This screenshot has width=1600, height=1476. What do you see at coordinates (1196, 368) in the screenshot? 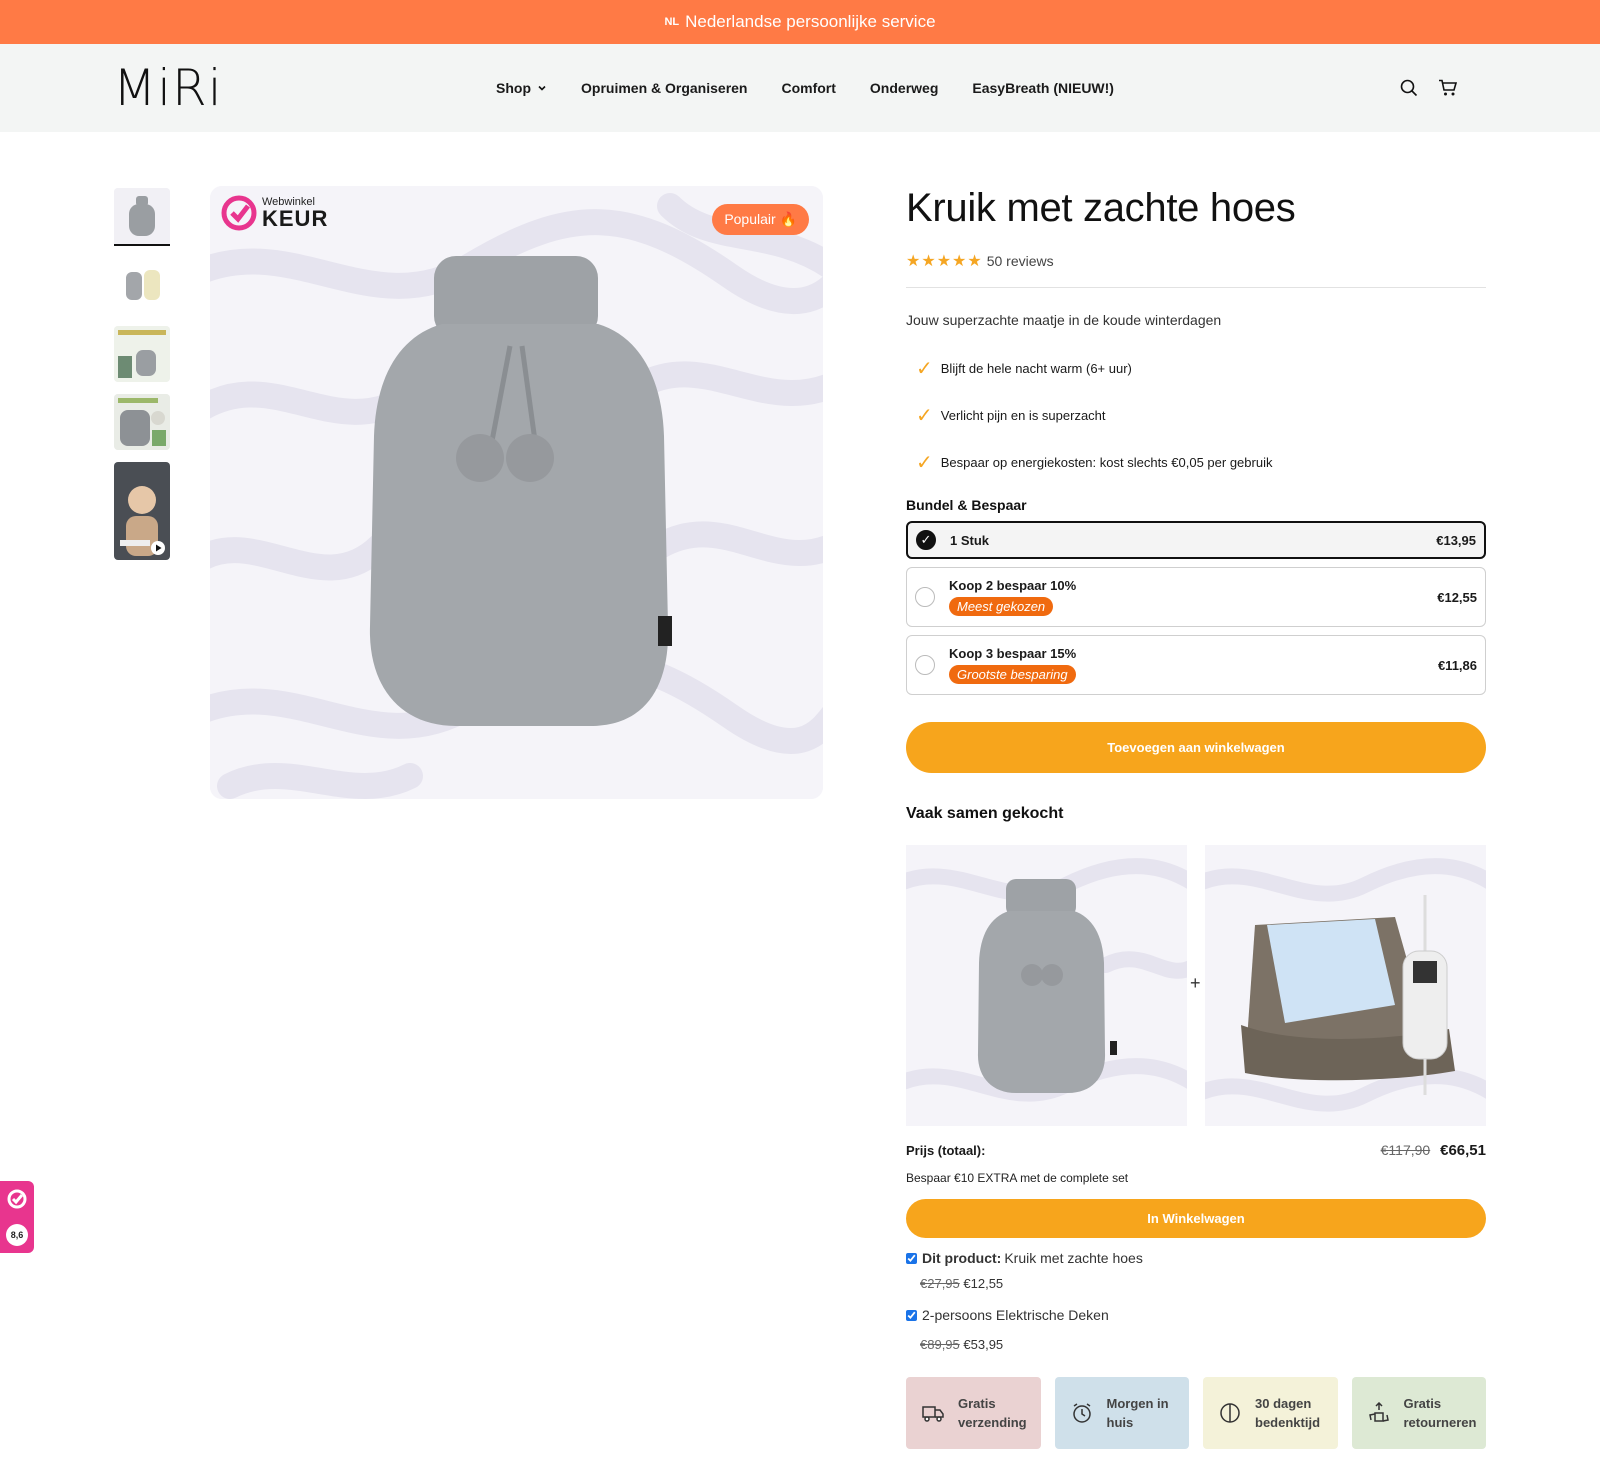
I see `benefit-item: ✓ Blijft de hele nacht warm (6+ uur)` at bounding box center [1196, 368].